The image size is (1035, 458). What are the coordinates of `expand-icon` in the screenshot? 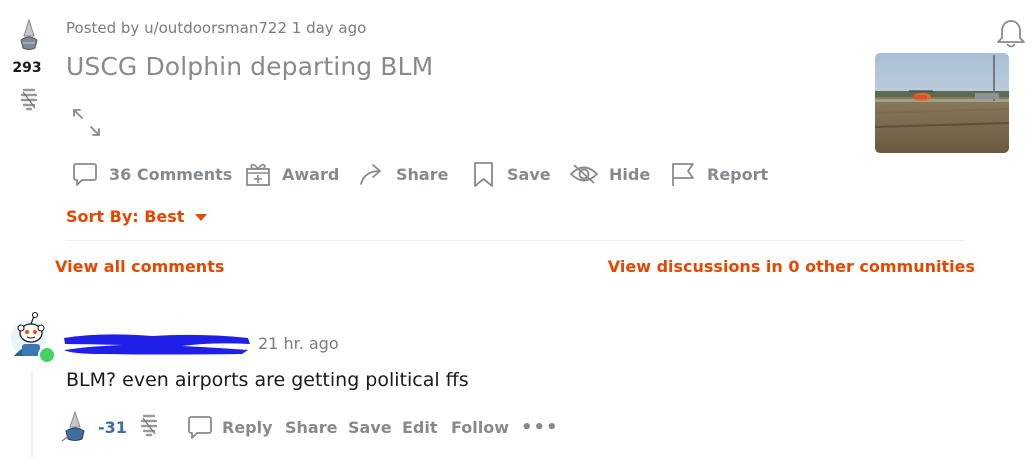 It's located at (87, 123).